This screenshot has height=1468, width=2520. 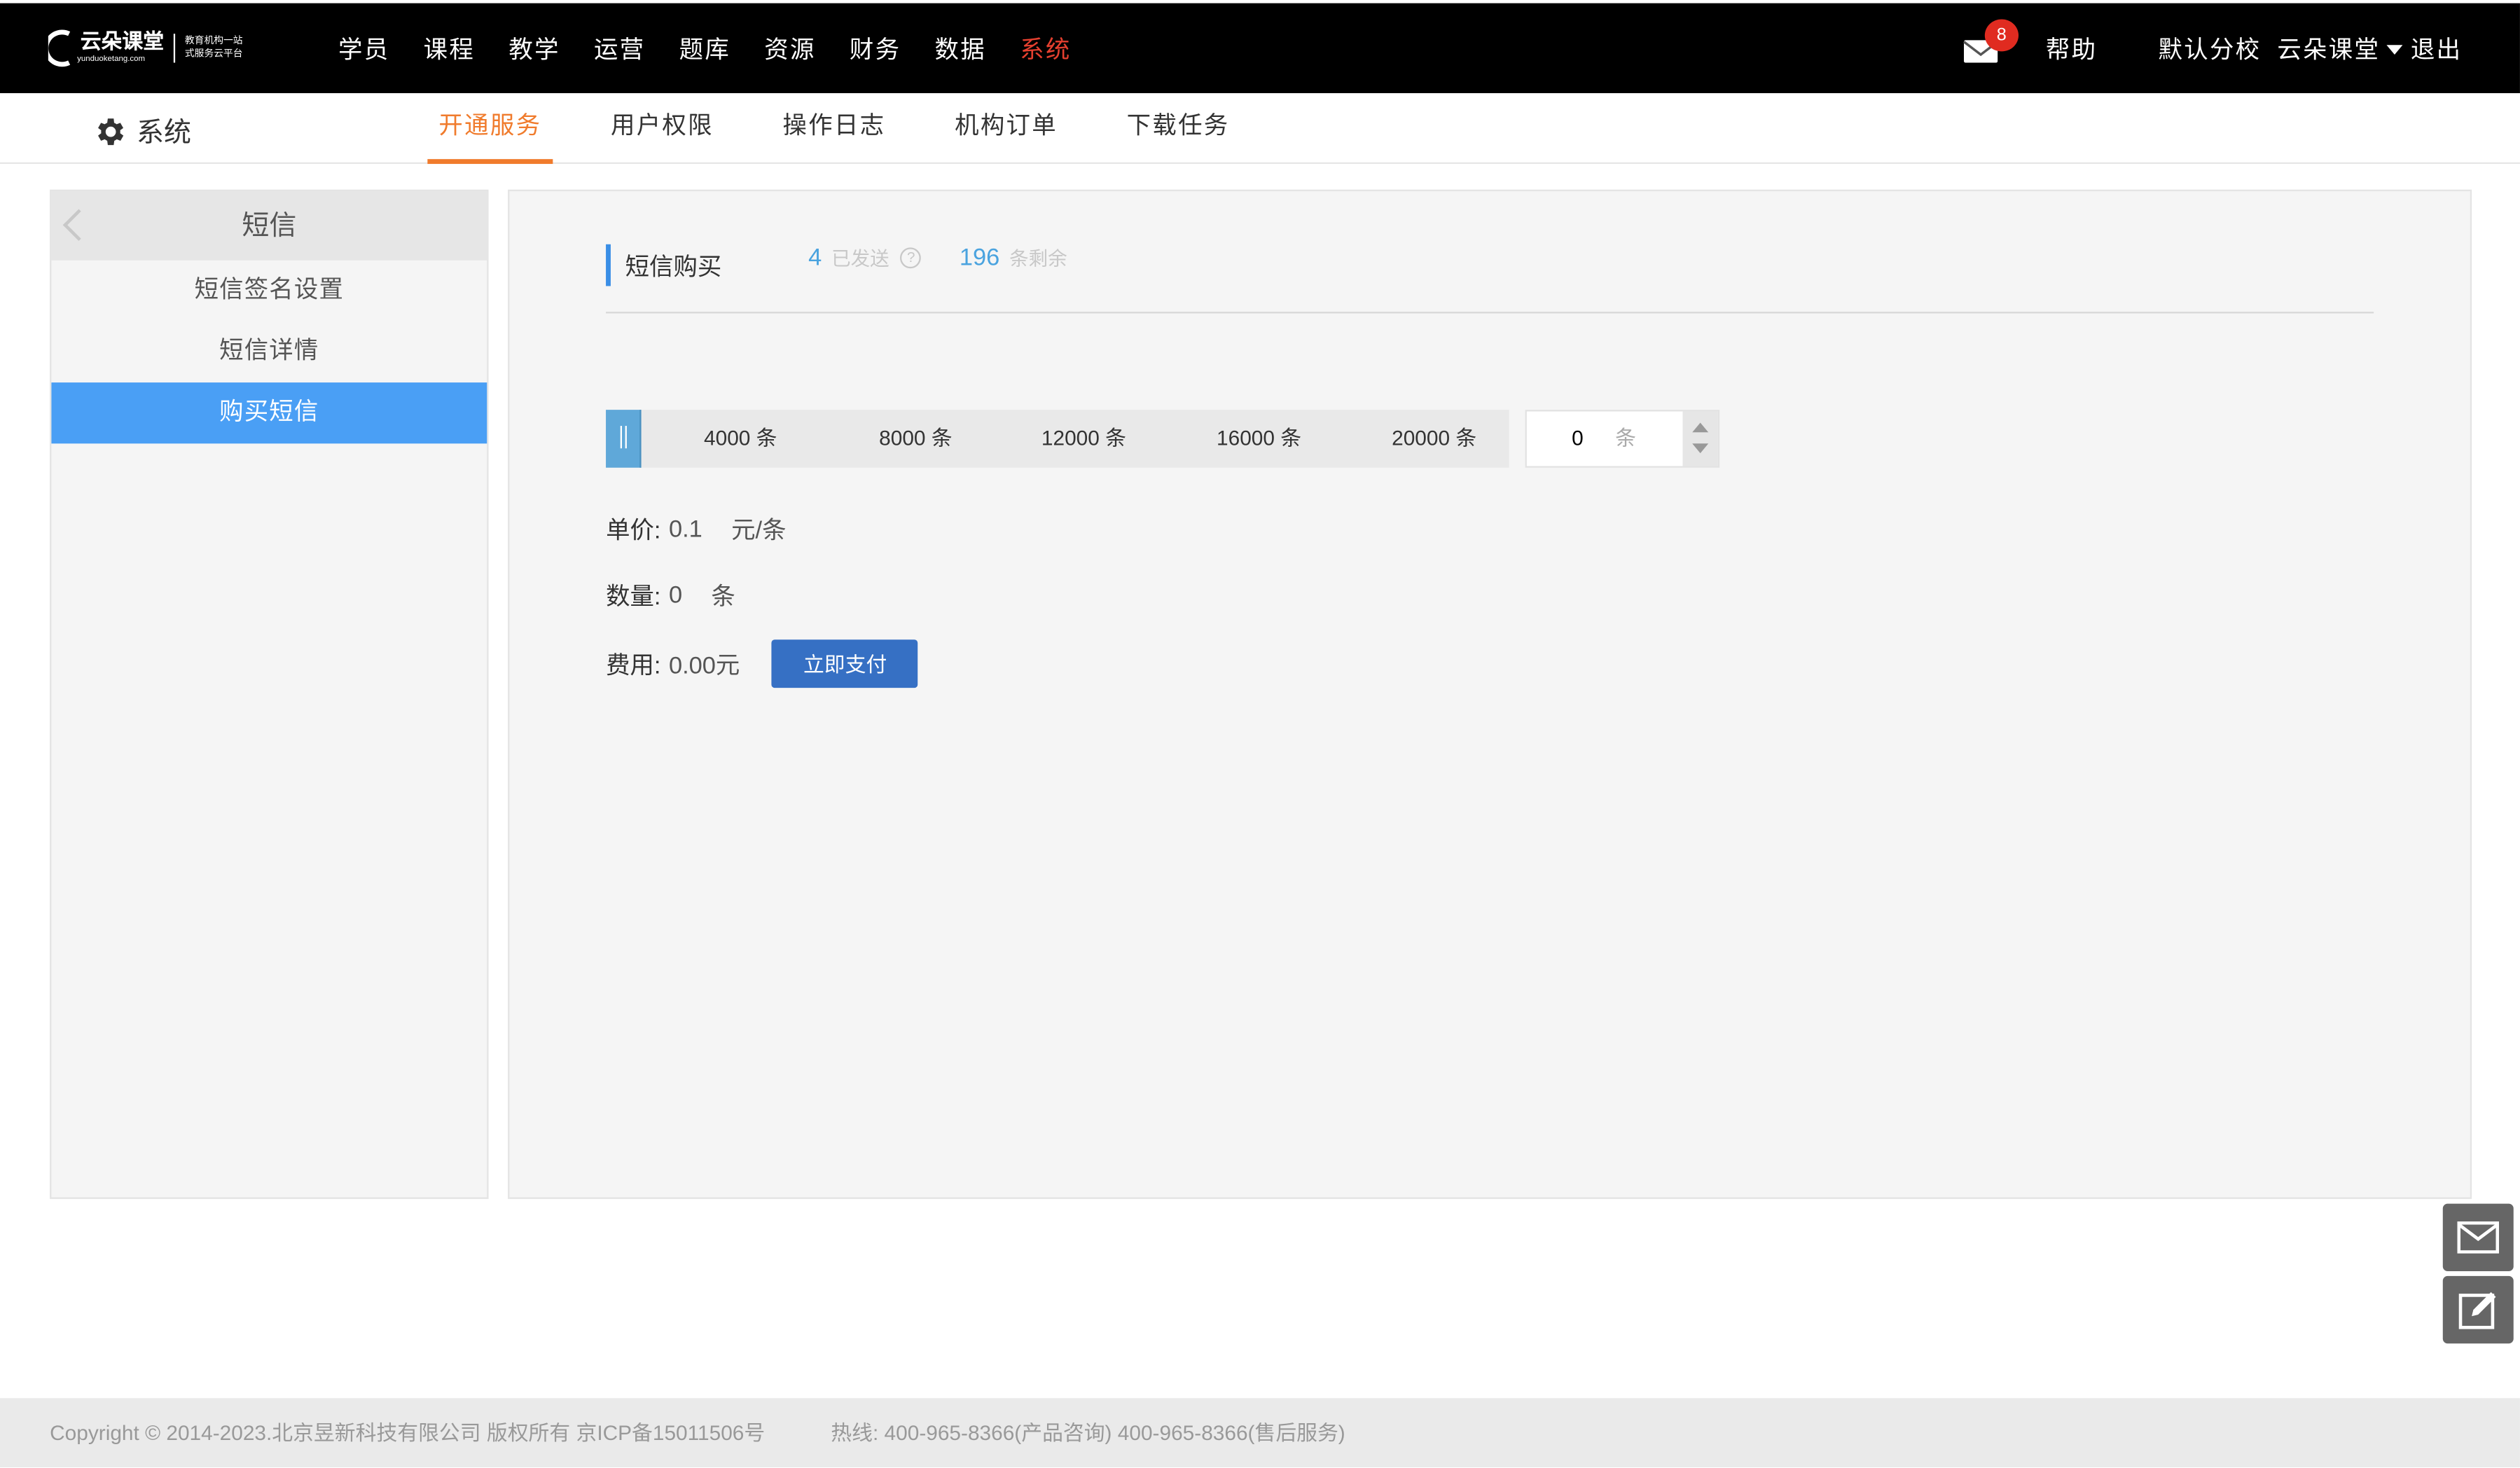 I want to click on quantity-input-value: 0, so click(x=1578, y=438).